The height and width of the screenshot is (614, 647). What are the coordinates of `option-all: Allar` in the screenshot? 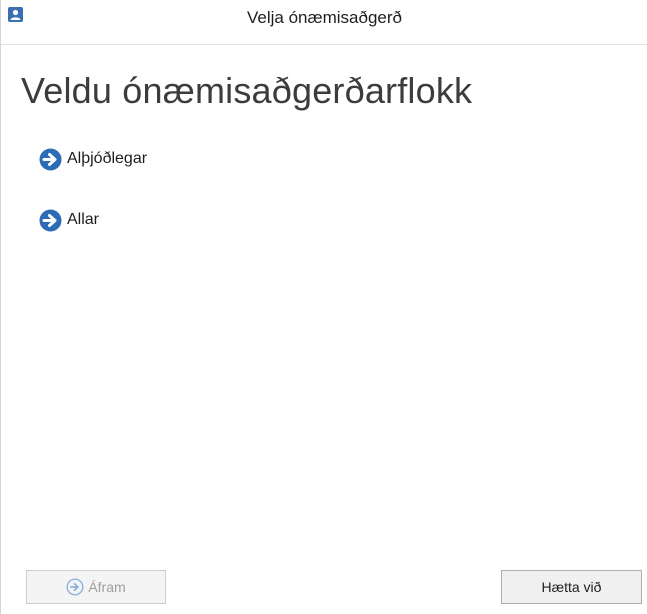 It's located at (69, 220).